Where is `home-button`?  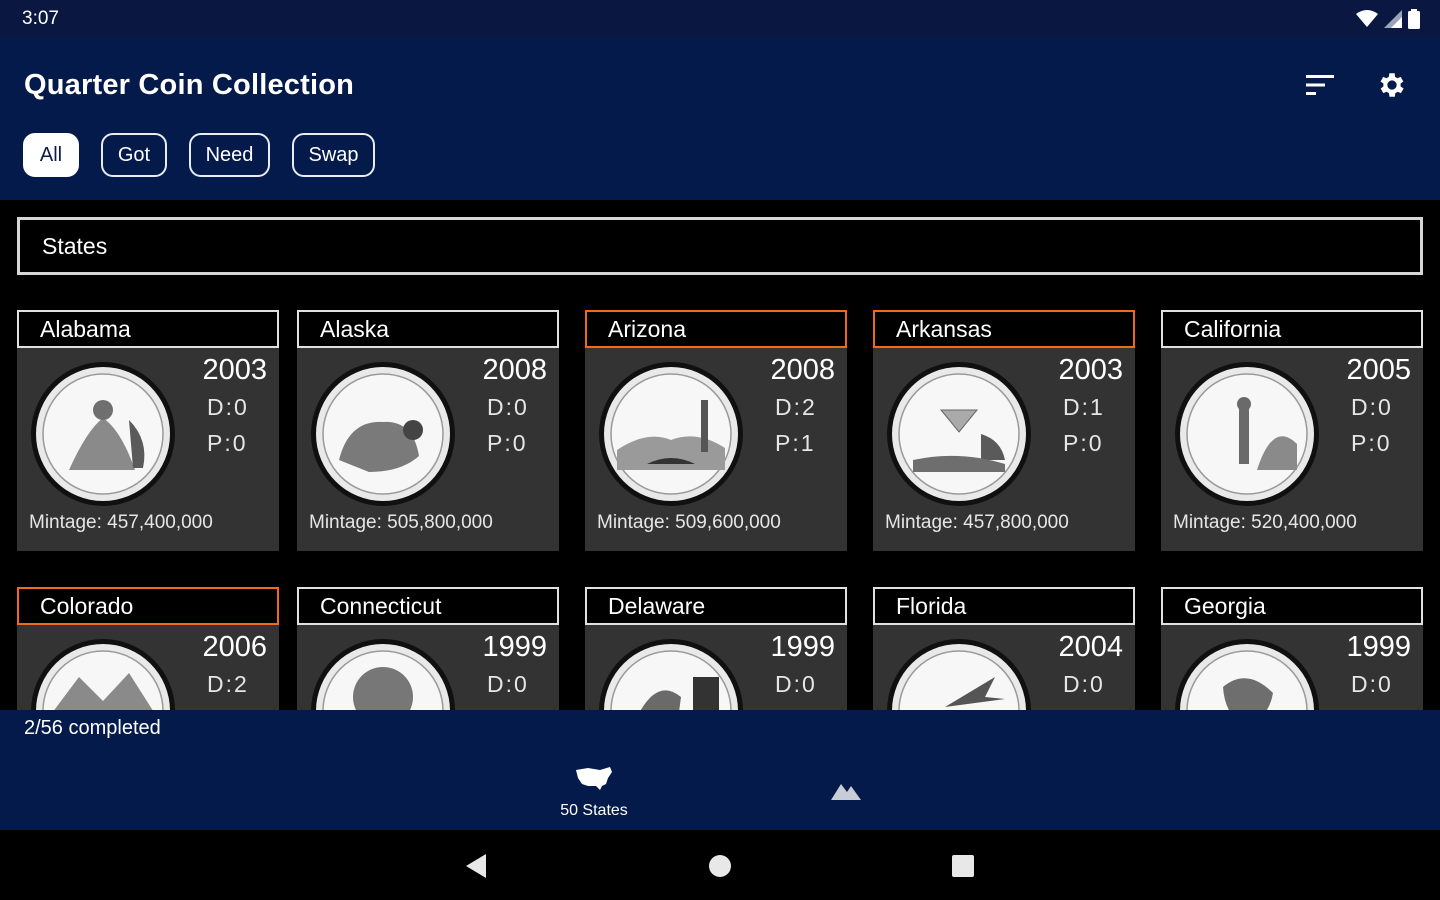 home-button is located at coordinates (720, 866).